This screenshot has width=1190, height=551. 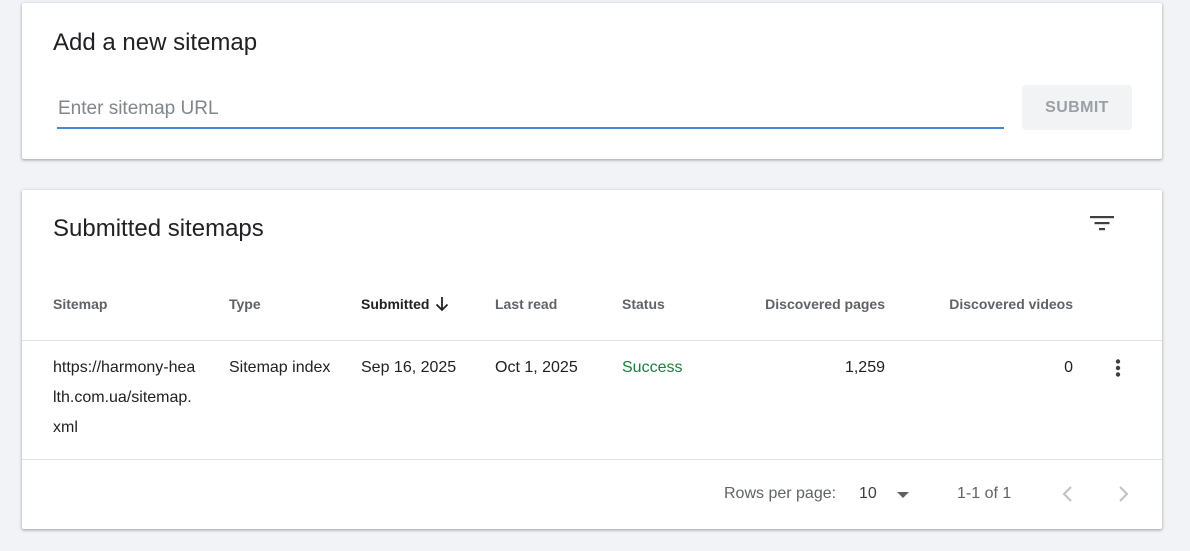 I want to click on next-page-button, so click(x=1123, y=494).